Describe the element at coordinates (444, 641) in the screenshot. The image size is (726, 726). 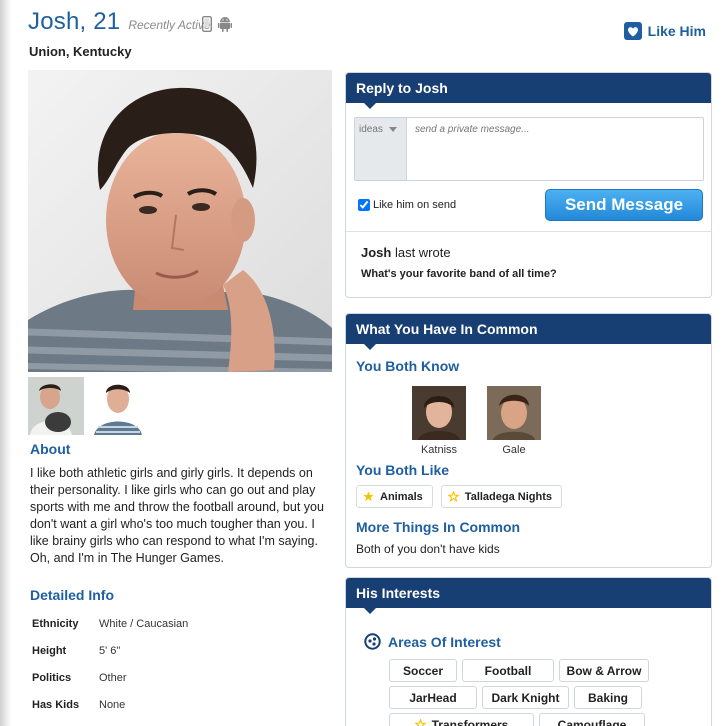
I see `areas-of-interest-title: Areas Of Interest` at that location.